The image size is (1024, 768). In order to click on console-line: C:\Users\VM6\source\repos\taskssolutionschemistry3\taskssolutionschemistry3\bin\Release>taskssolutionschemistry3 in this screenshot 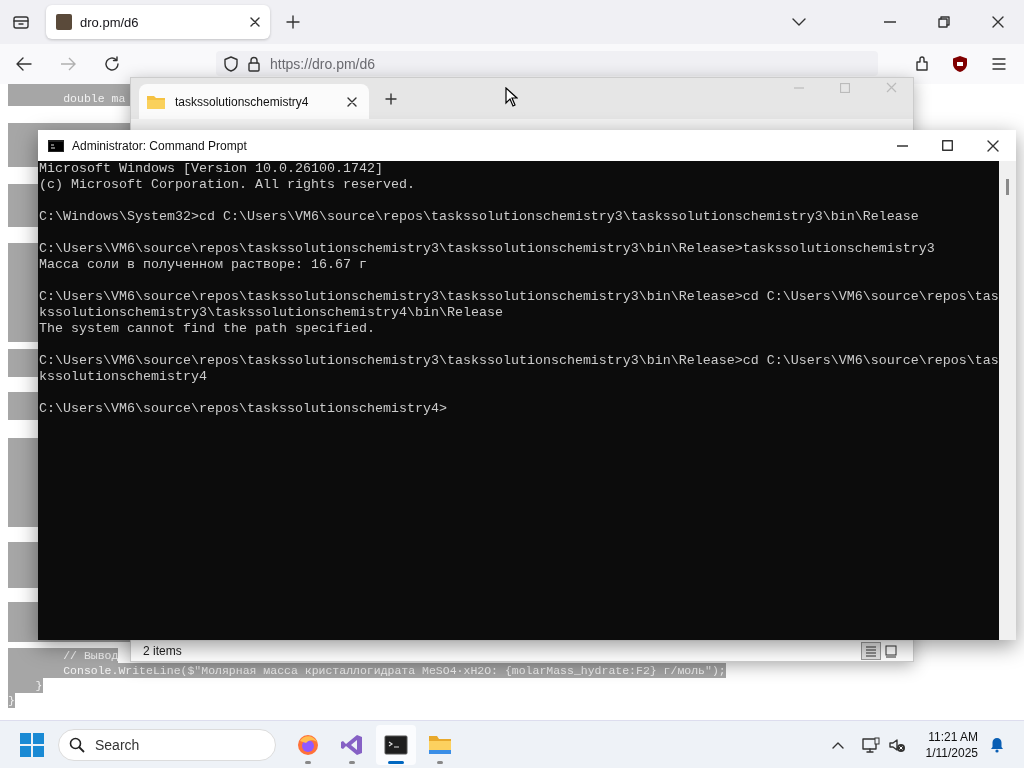, I will do `click(487, 248)`.